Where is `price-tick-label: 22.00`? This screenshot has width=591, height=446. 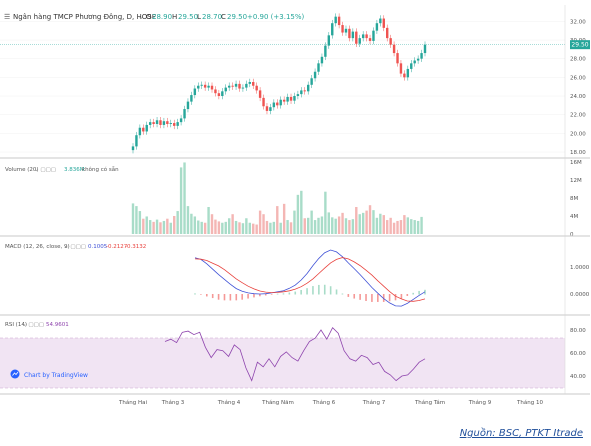 price-tick-label: 22.00 is located at coordinates (578, 116).